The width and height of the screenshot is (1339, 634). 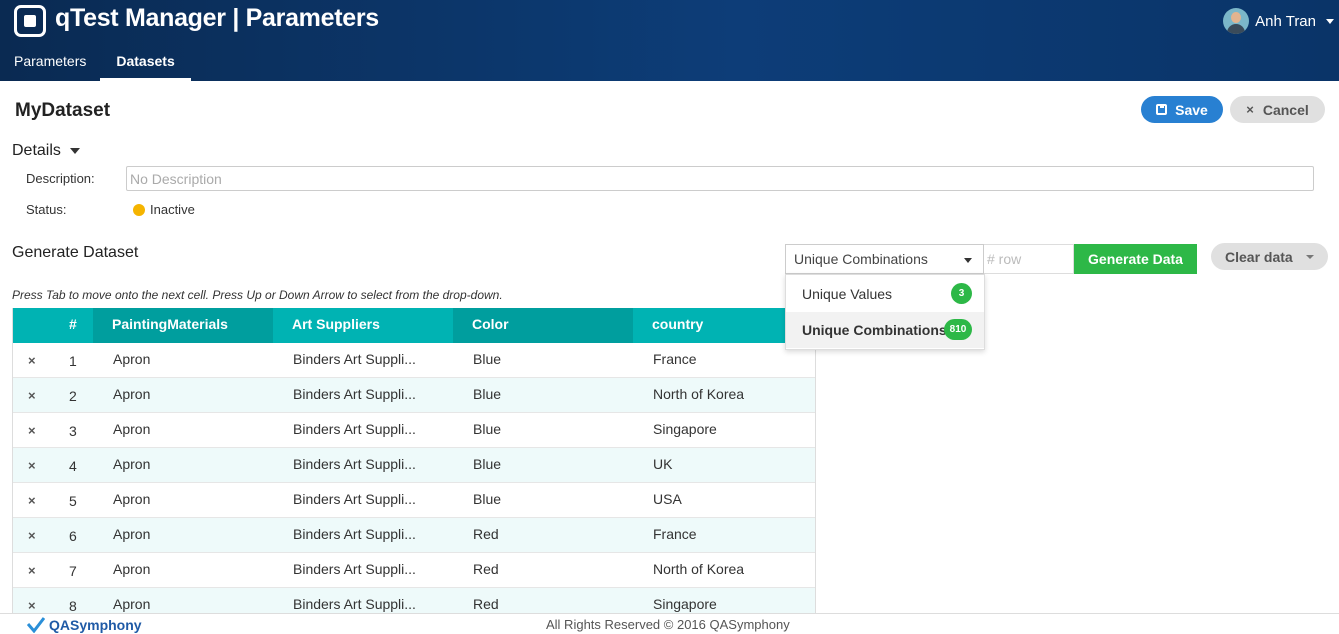 What do you see at coordinates (164, 209) in the screenshot?
I see `status-value: Inactive` at bounding box center [164, 209].